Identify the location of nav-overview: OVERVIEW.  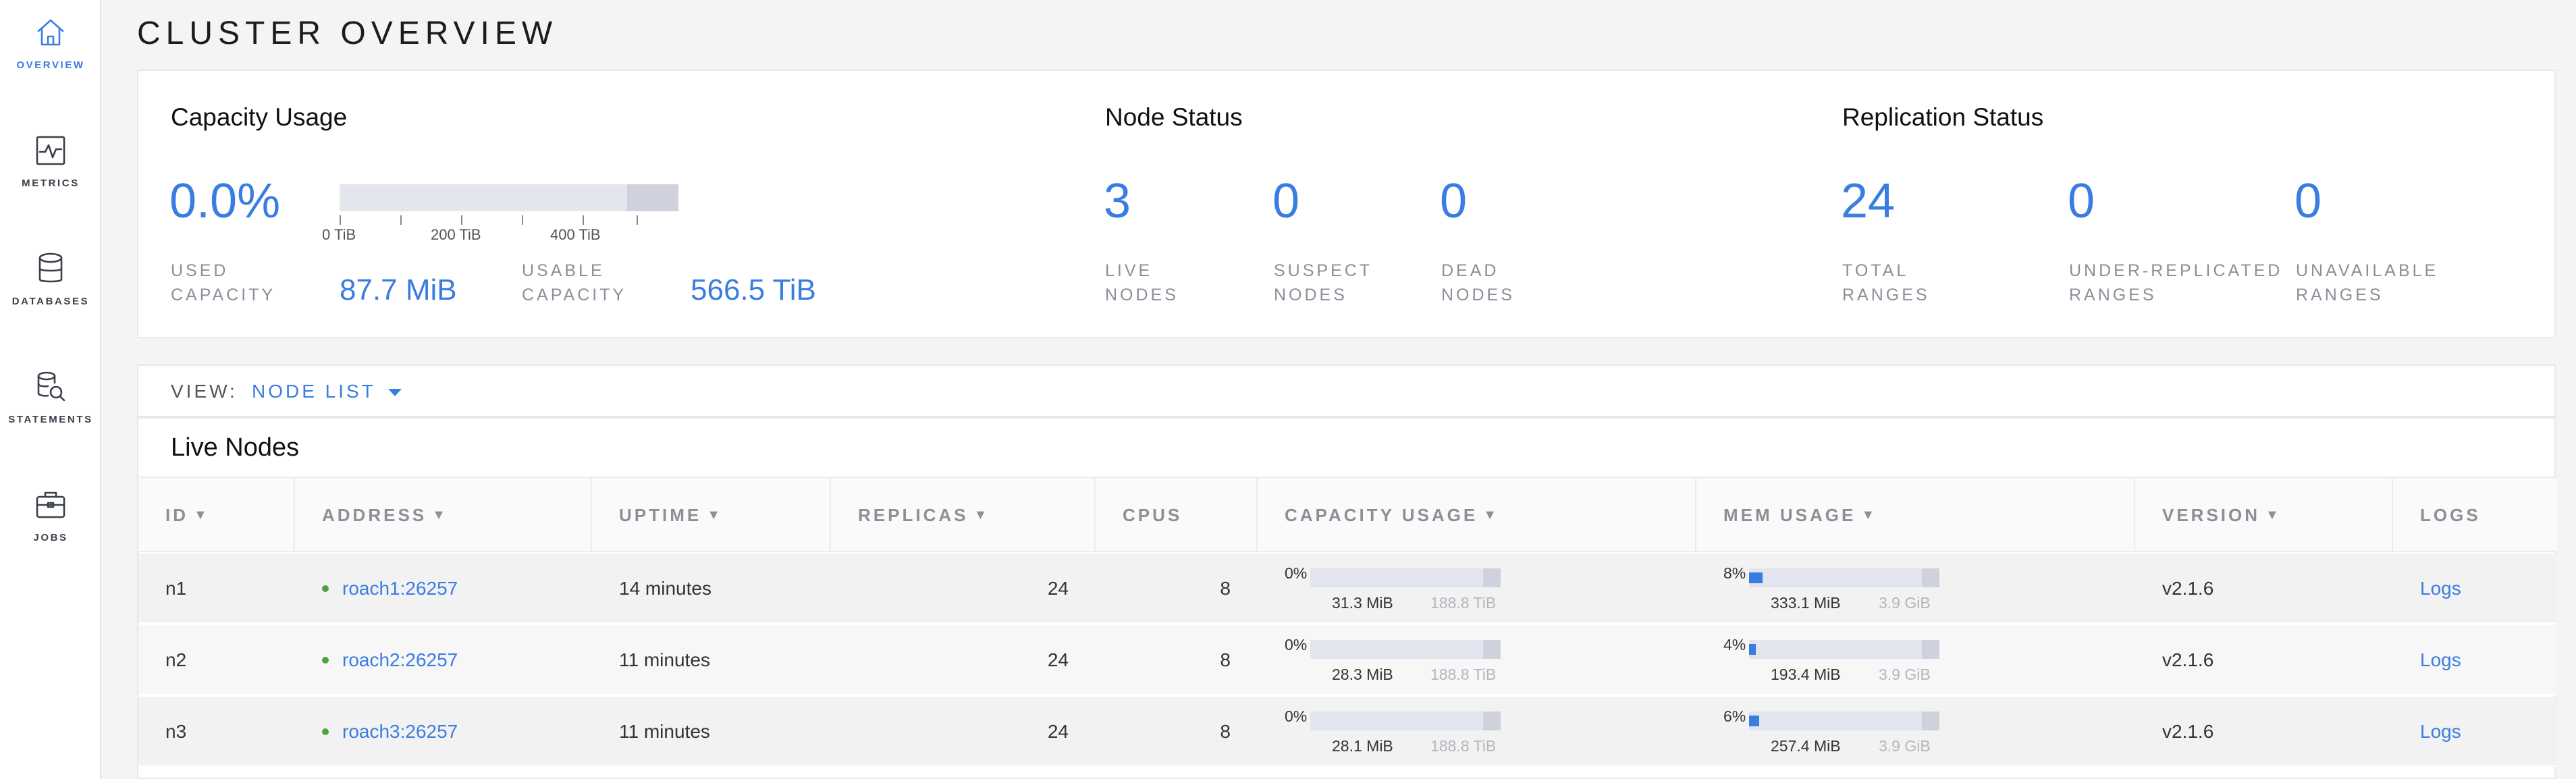
(51, 64).